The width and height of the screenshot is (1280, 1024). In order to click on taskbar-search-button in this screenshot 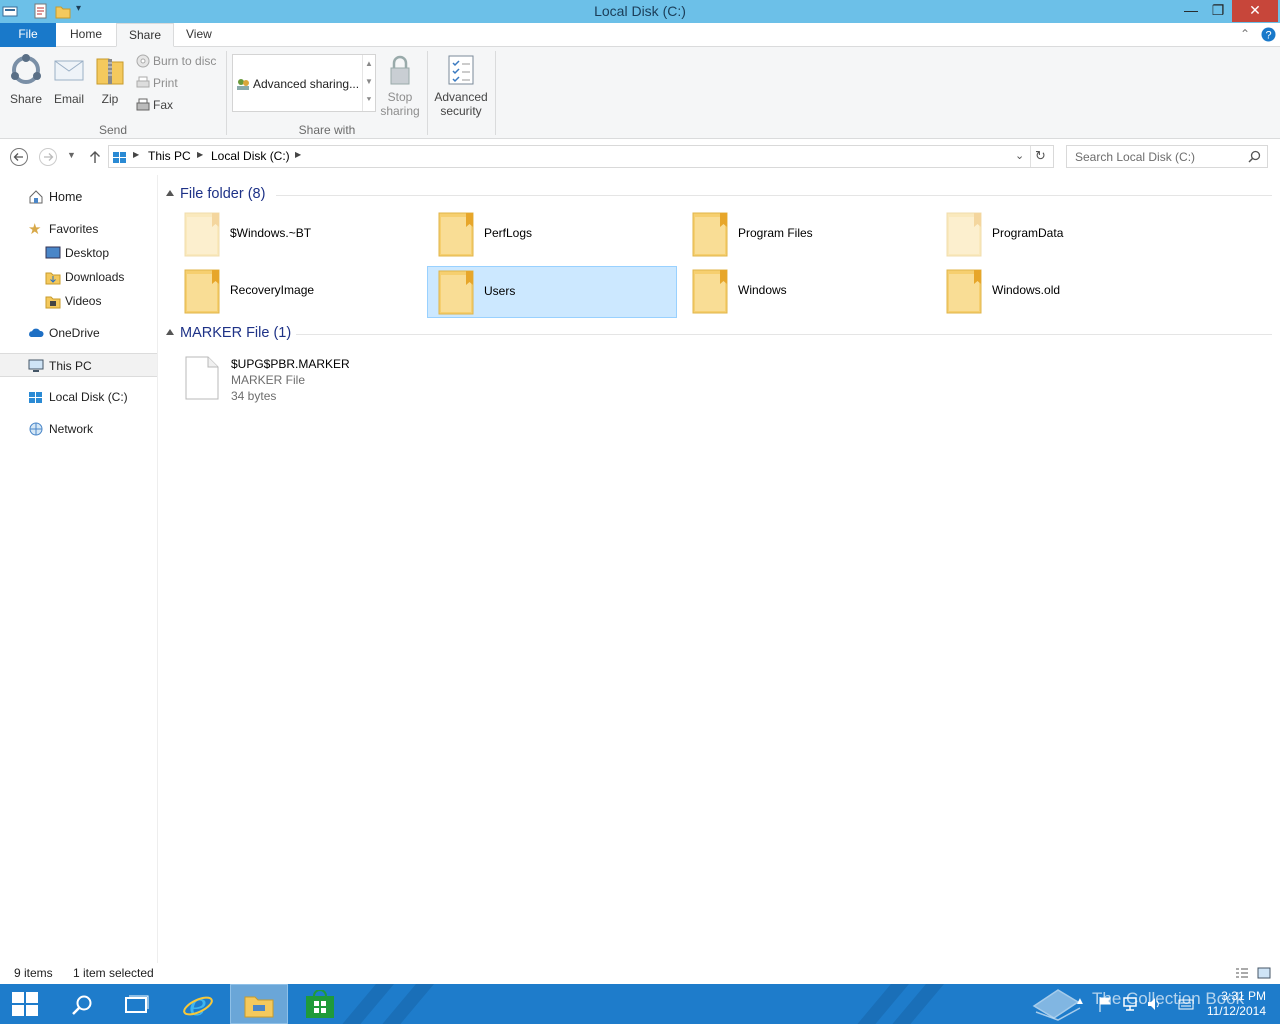, I will do `click(85, 1004)`.